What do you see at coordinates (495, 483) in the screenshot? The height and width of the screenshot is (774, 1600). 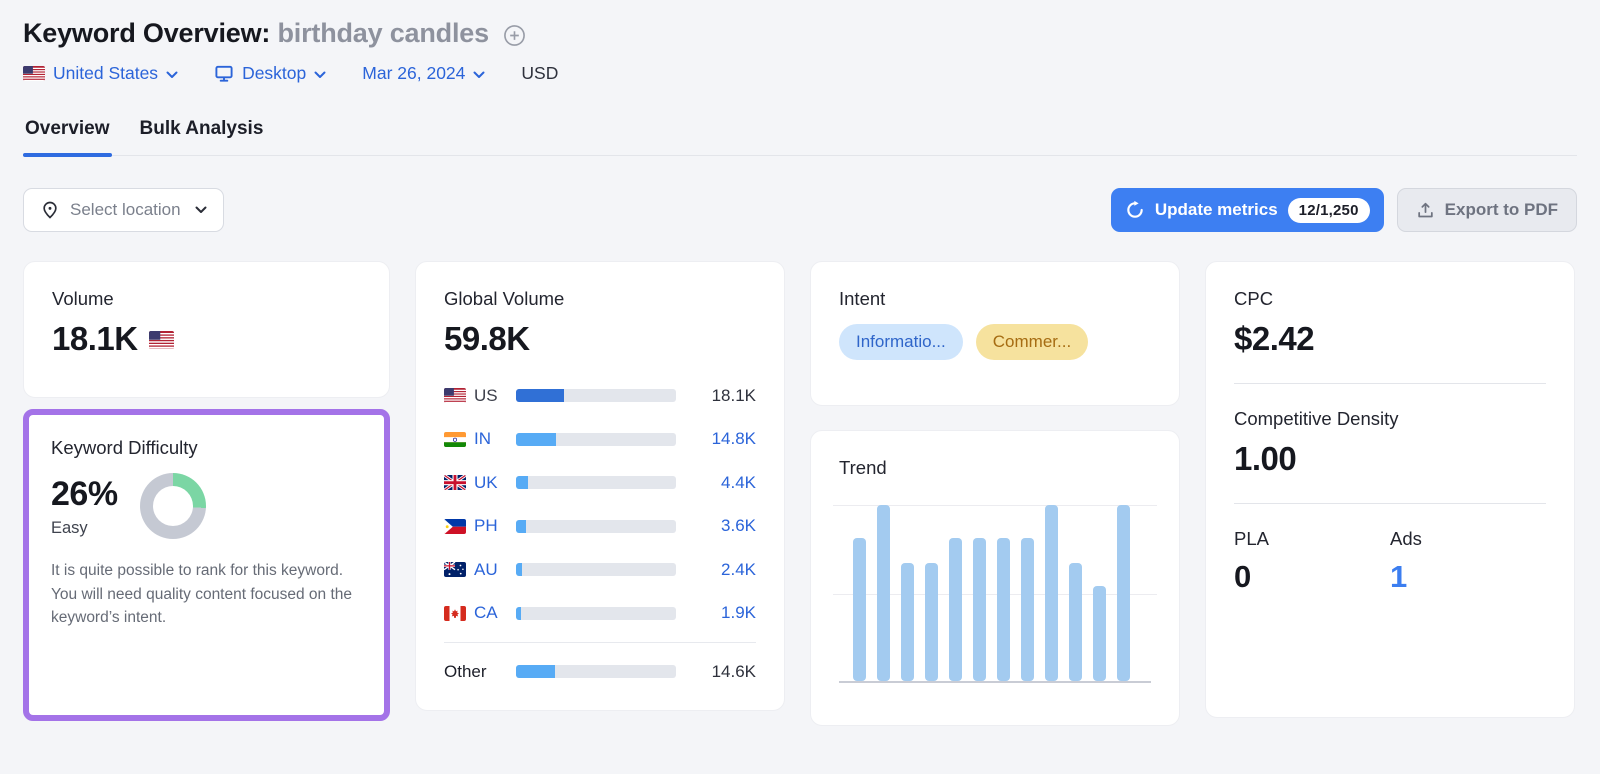 I see `country-code-uk: UK` at bounding box center [495, 483].